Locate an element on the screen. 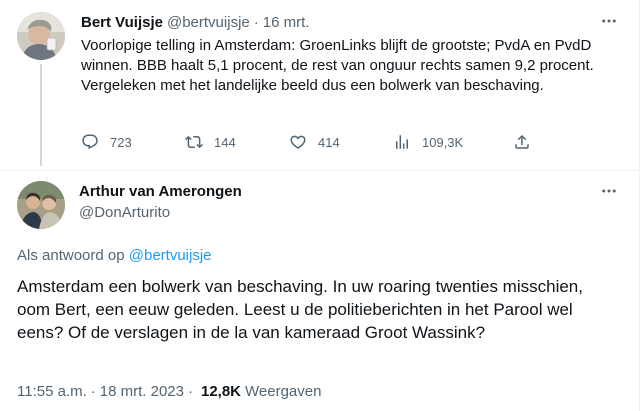 The height and width of the screenshot is (411, 640). author-handle: @bertvuijsje is located at coordinates (208, 22).